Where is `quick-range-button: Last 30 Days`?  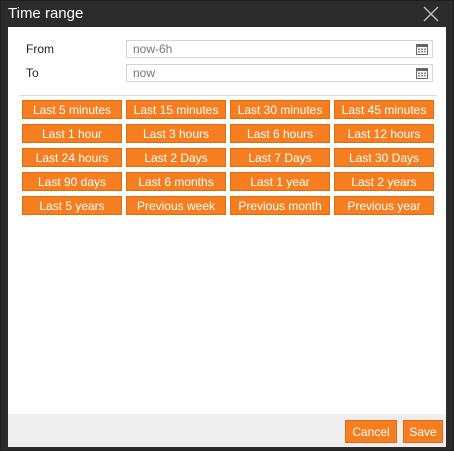 quick-range-button: Last 30 Days is located at coordinates (384, 157).